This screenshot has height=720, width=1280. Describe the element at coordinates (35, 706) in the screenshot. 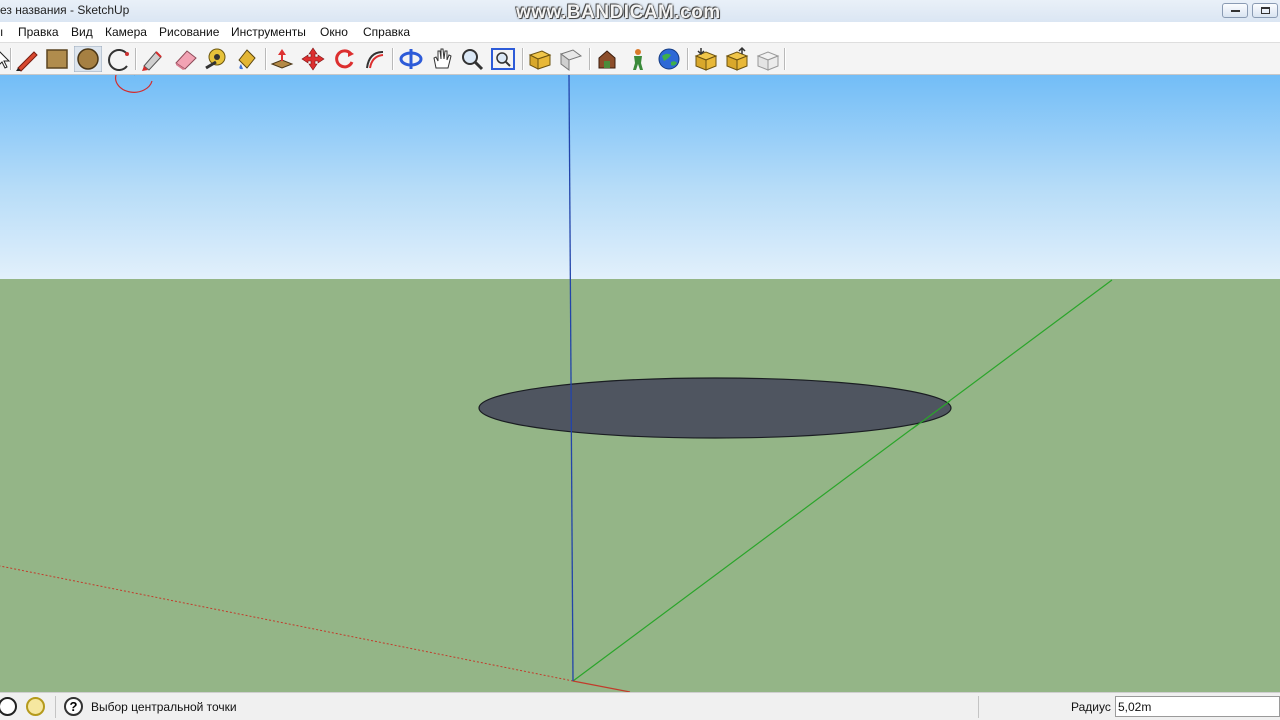

I see `credits-icon` at that location.